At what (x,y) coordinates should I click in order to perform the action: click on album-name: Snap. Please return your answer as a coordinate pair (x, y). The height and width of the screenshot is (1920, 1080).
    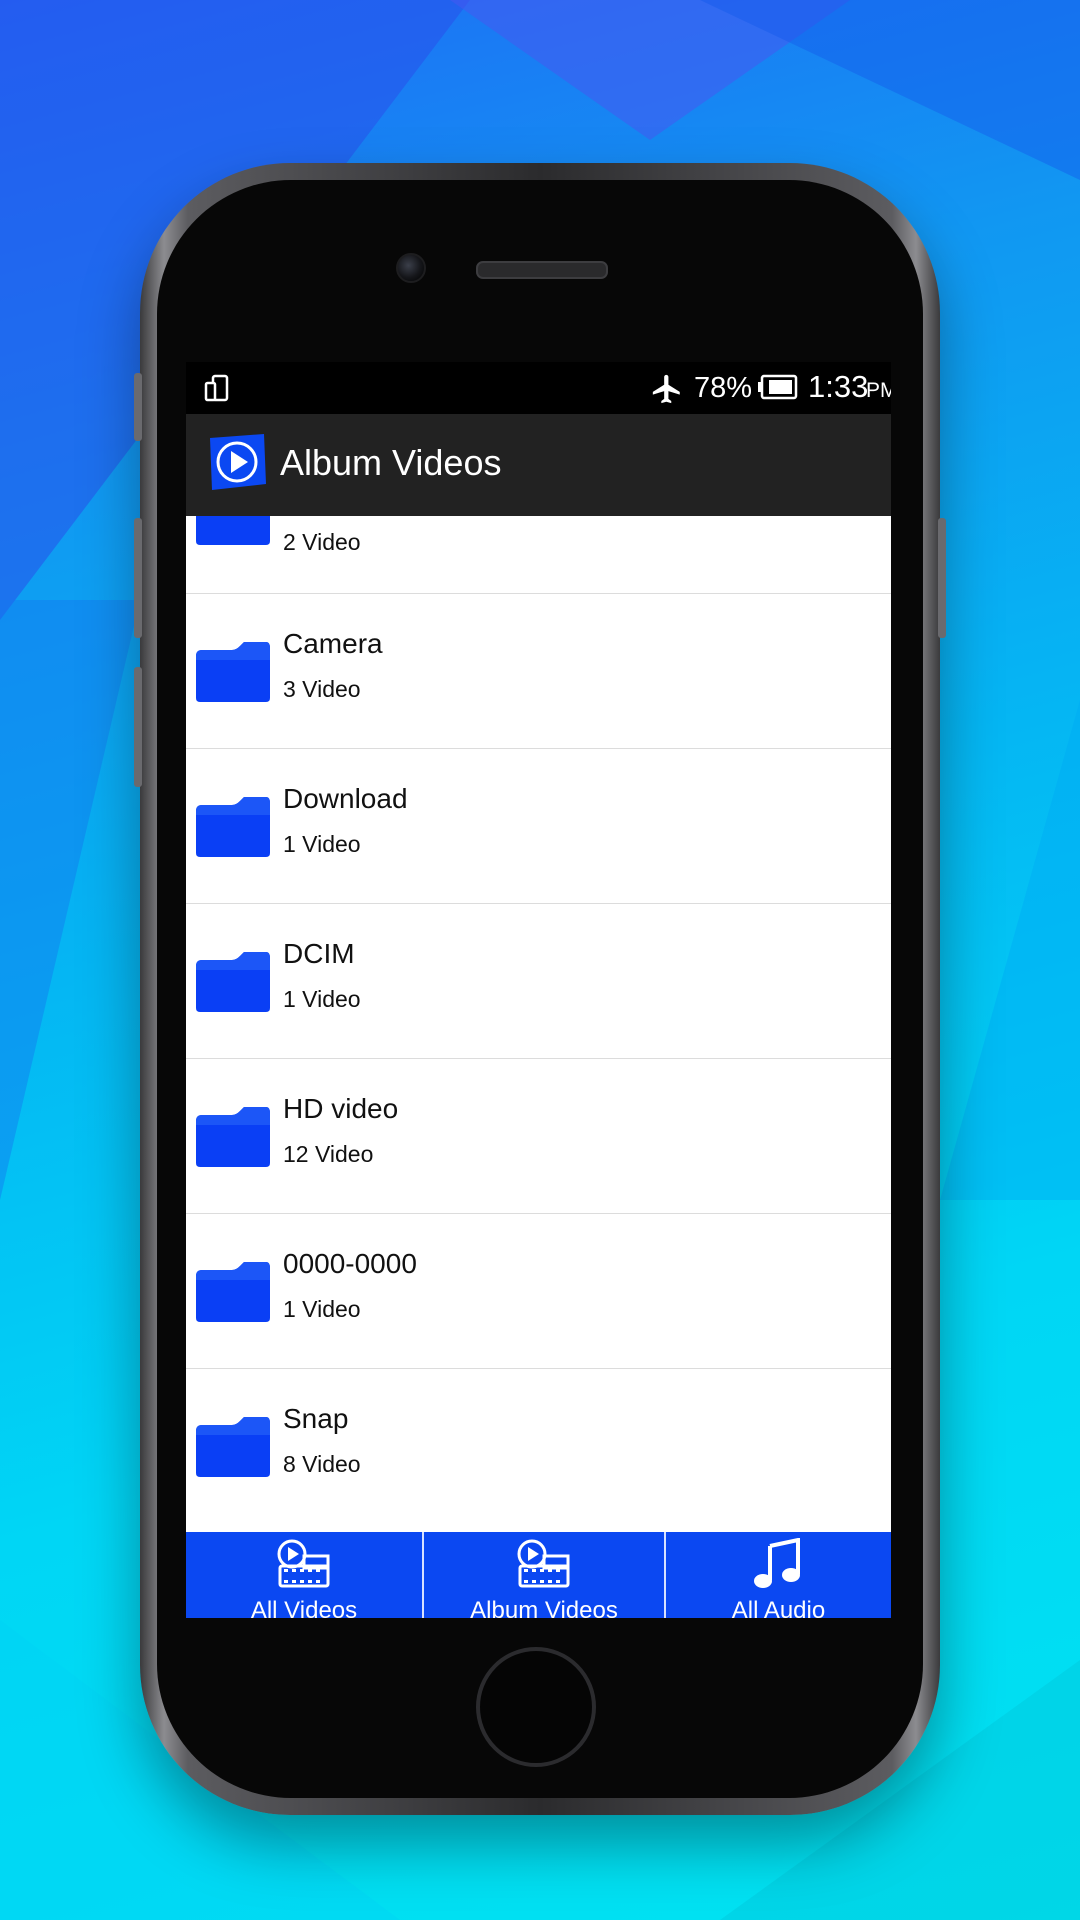
    Looking at the image, I should click on (316, 1418).